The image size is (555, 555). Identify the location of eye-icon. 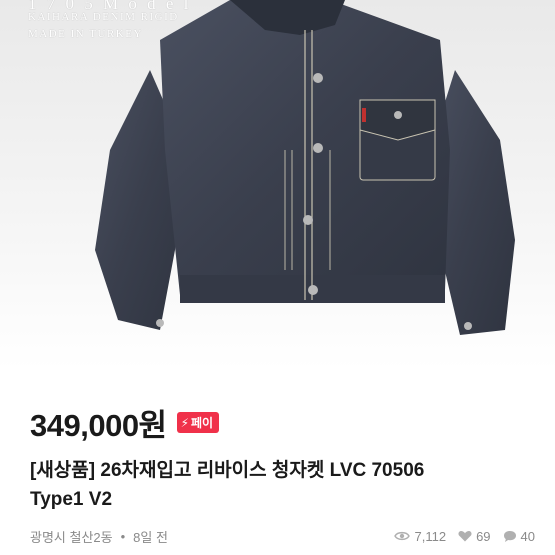
(402, 536).